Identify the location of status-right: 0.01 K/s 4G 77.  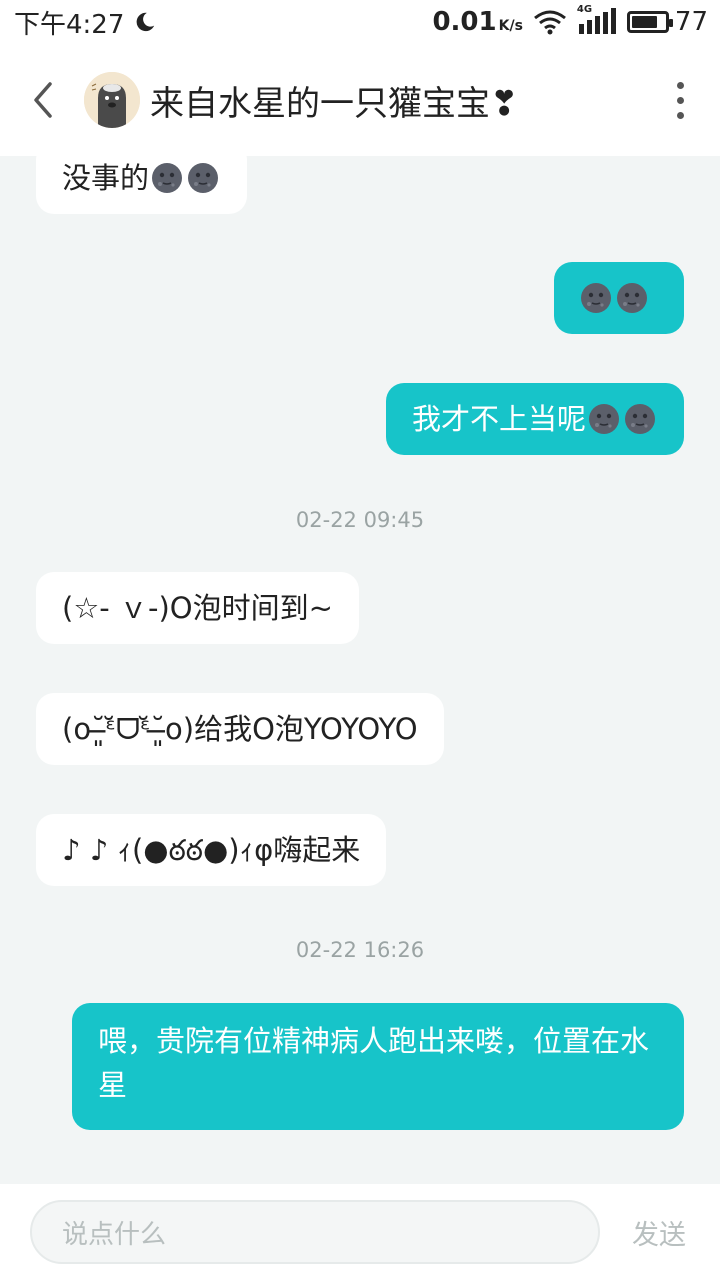
(570, 20).